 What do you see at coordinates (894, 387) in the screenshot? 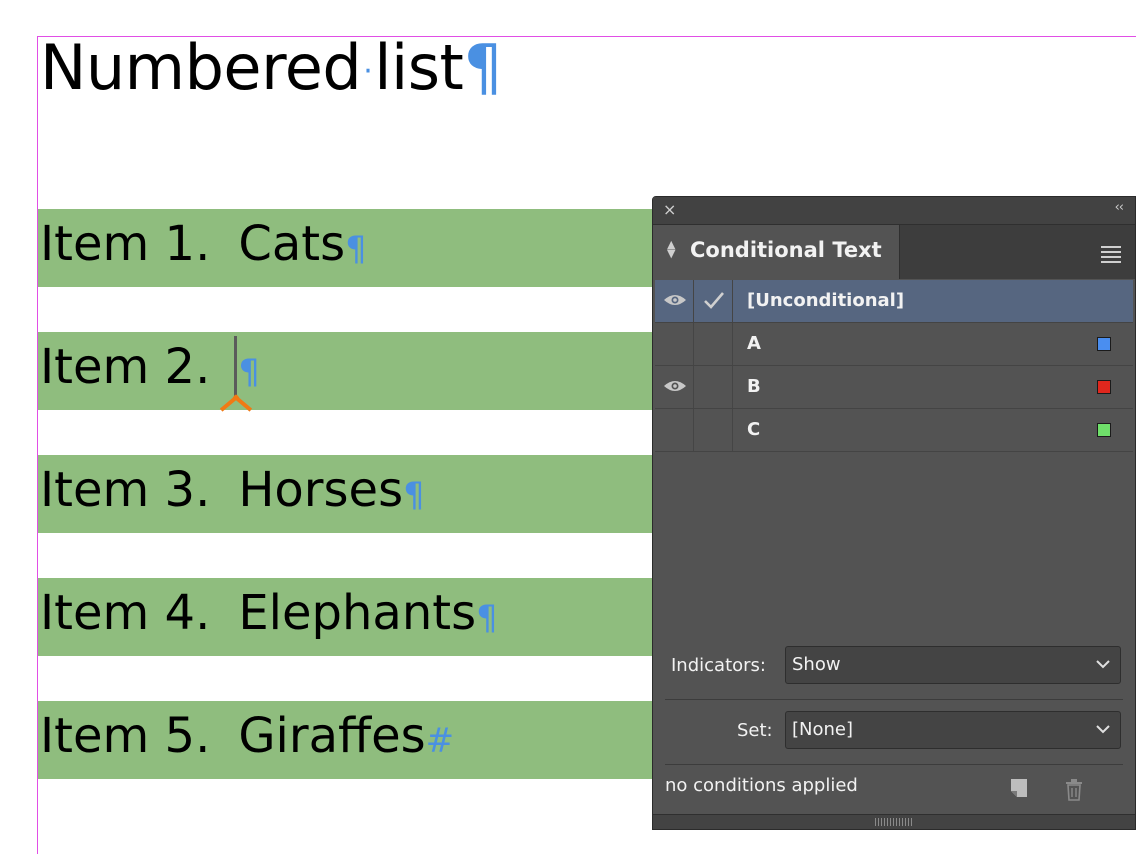
I see `condition-row-b: B` at bounding box center [894, 387].